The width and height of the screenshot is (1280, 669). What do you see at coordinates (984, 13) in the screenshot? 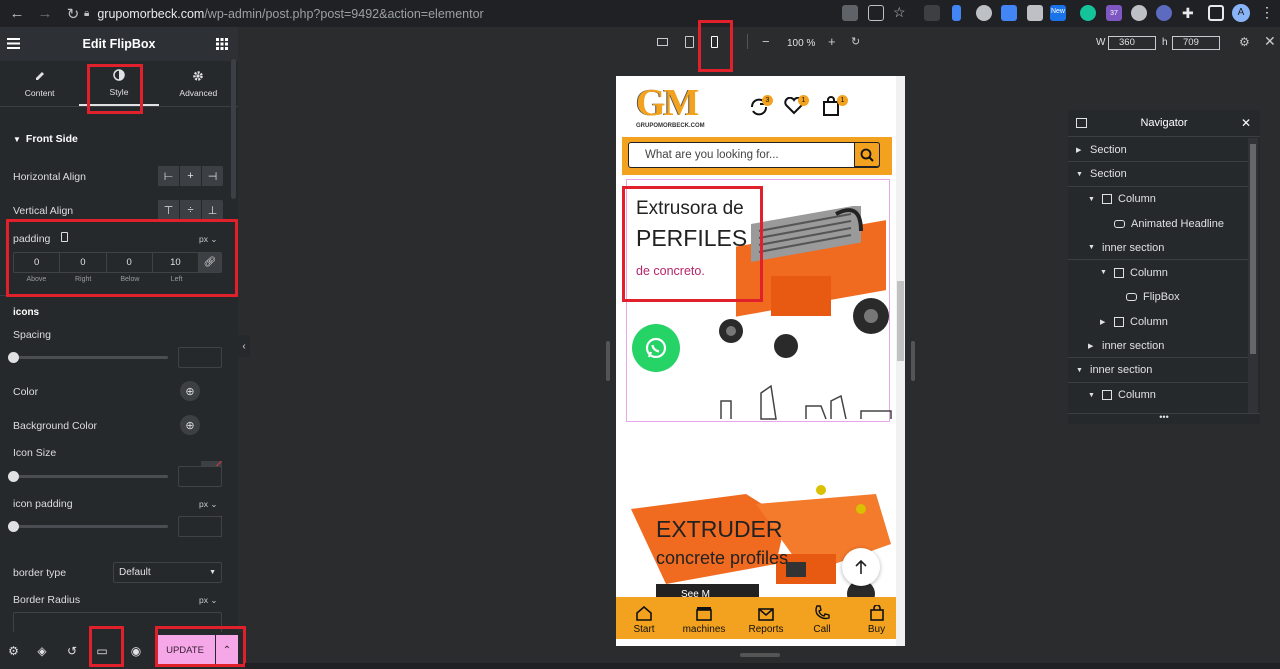
I see `extension-globe-icon` at bounding box center [984, 13].